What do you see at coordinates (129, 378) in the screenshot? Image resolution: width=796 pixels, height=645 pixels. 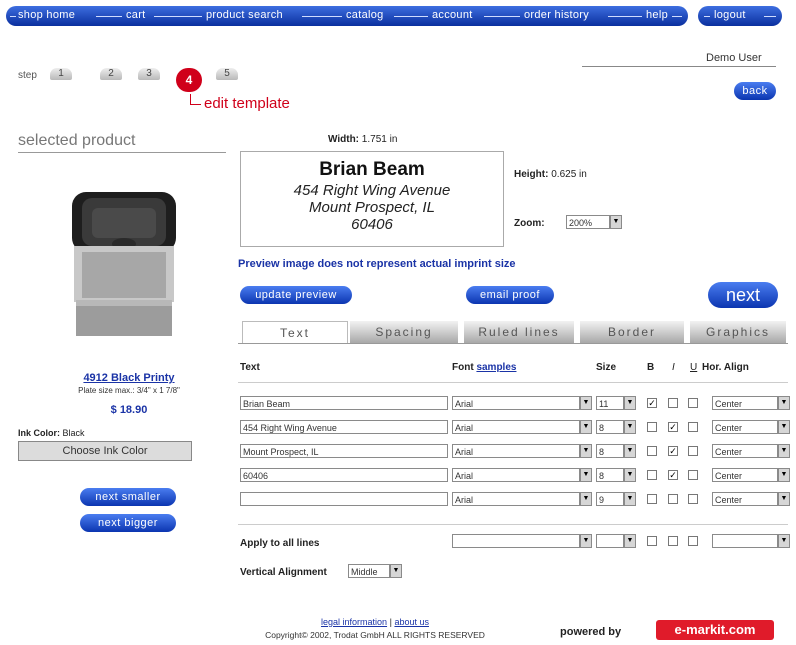 I see `product-name-link: 4912 Black Printy` at bounding box center [129, 378].